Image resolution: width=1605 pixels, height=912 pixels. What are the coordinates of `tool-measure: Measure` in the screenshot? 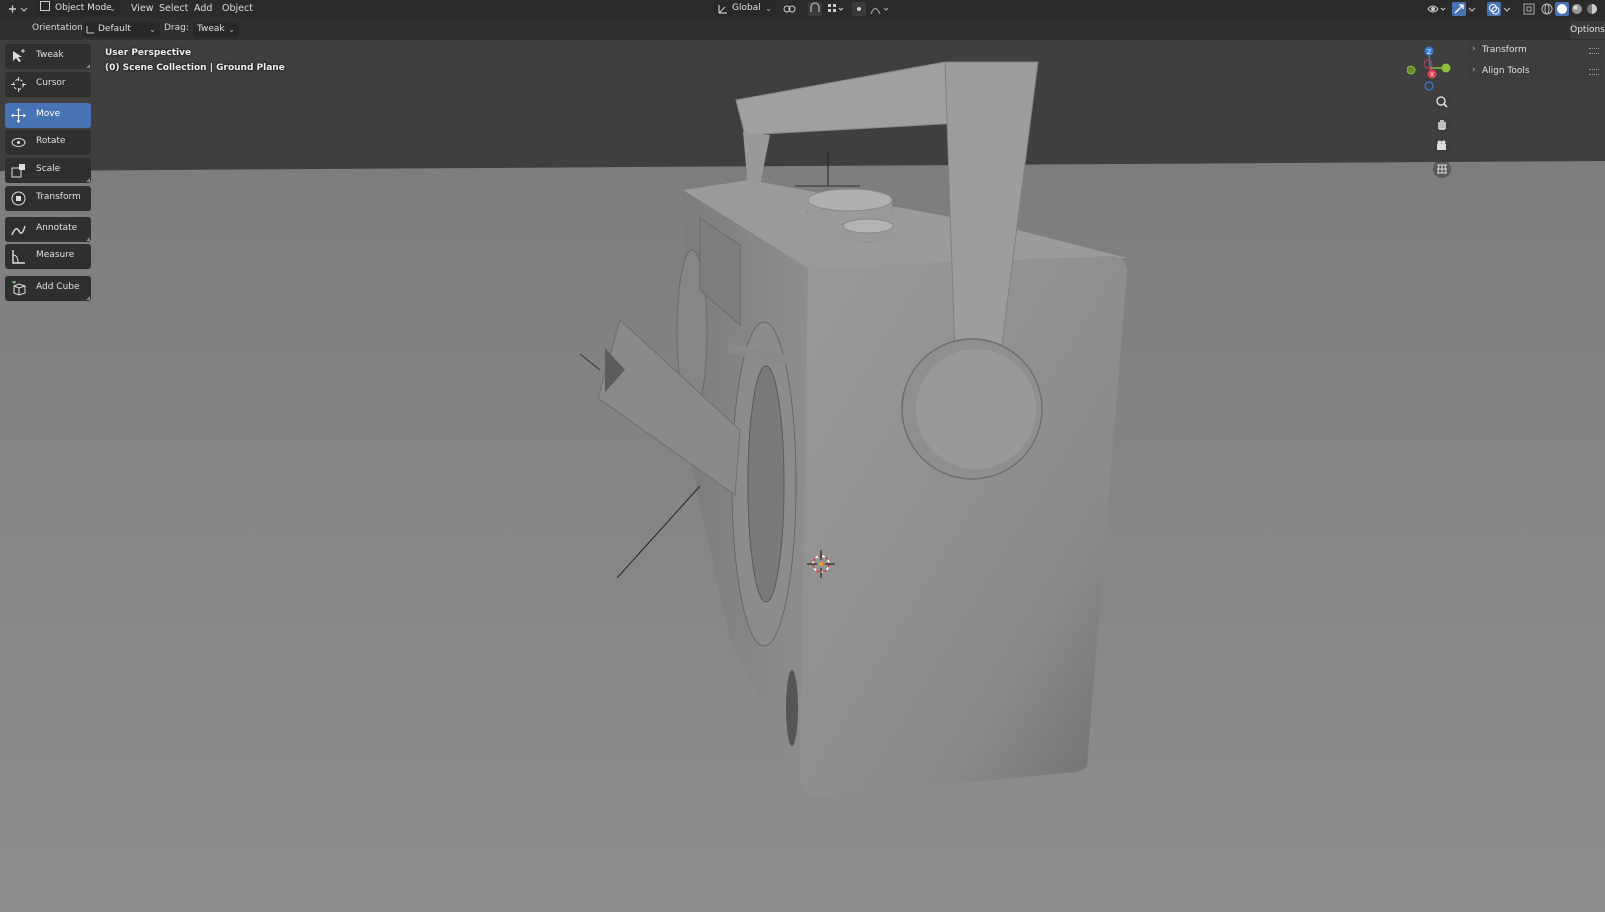 It's located at (48, 256).